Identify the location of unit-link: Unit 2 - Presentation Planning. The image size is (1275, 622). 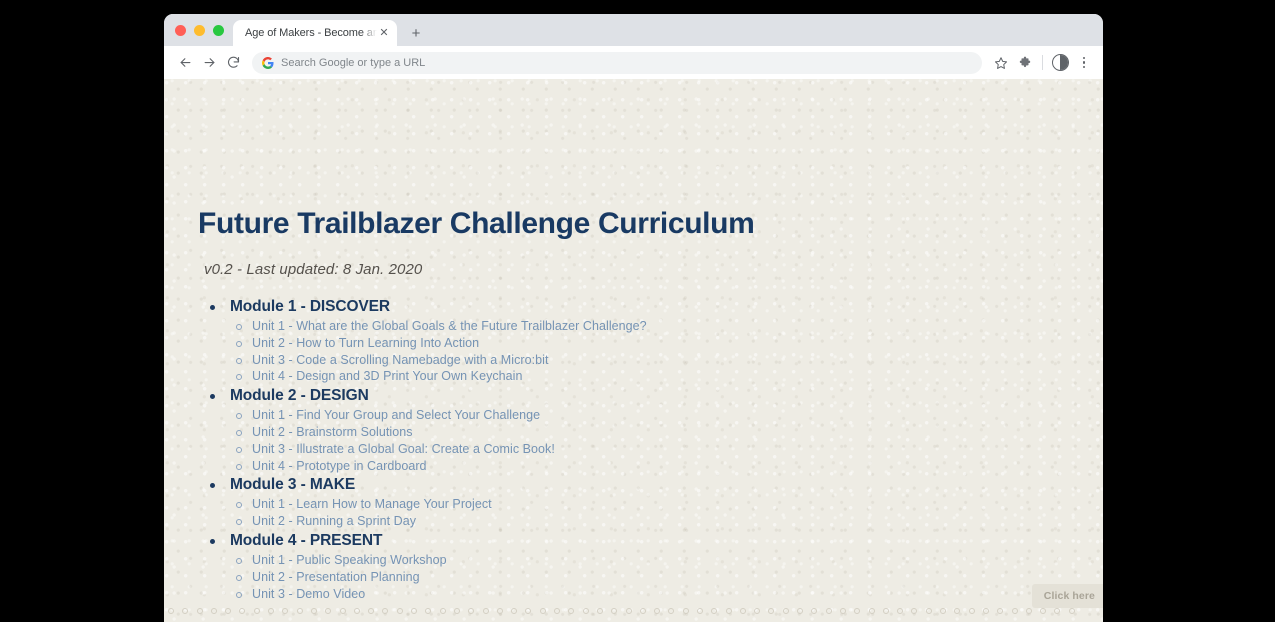
(423, 577).